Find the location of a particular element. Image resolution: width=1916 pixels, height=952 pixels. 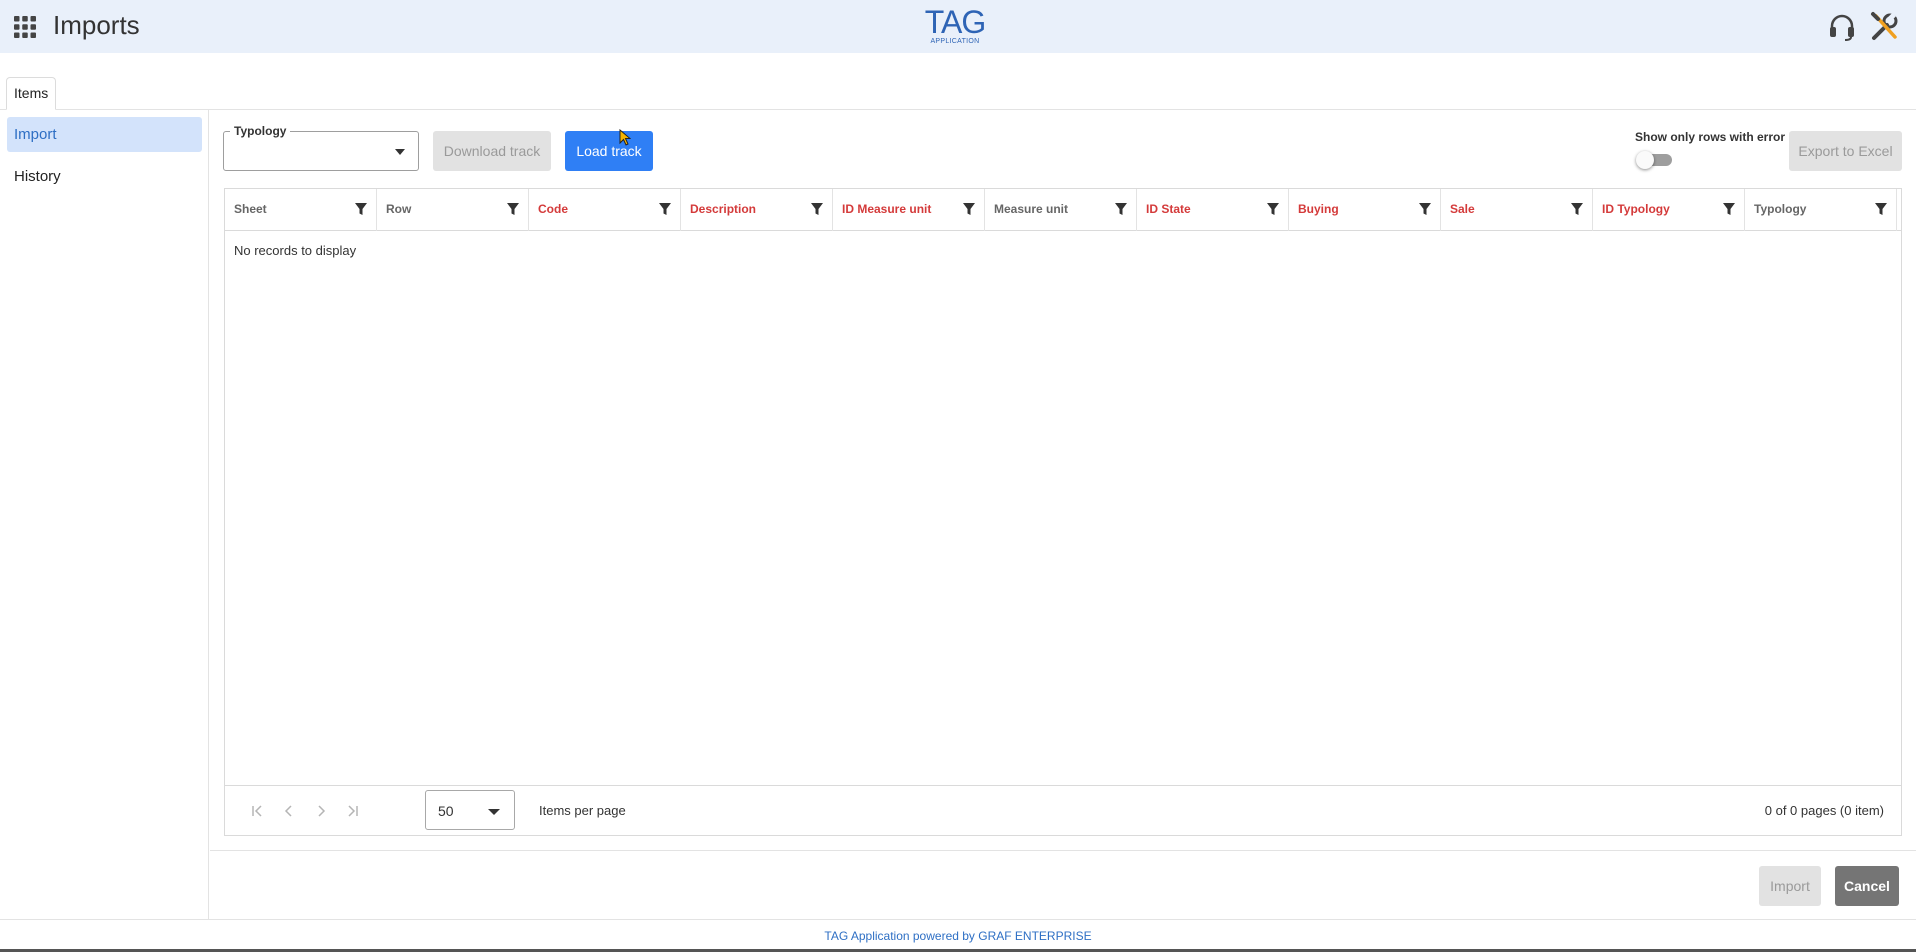

sidebar-item-history: History is located at coordinates (104, 176).